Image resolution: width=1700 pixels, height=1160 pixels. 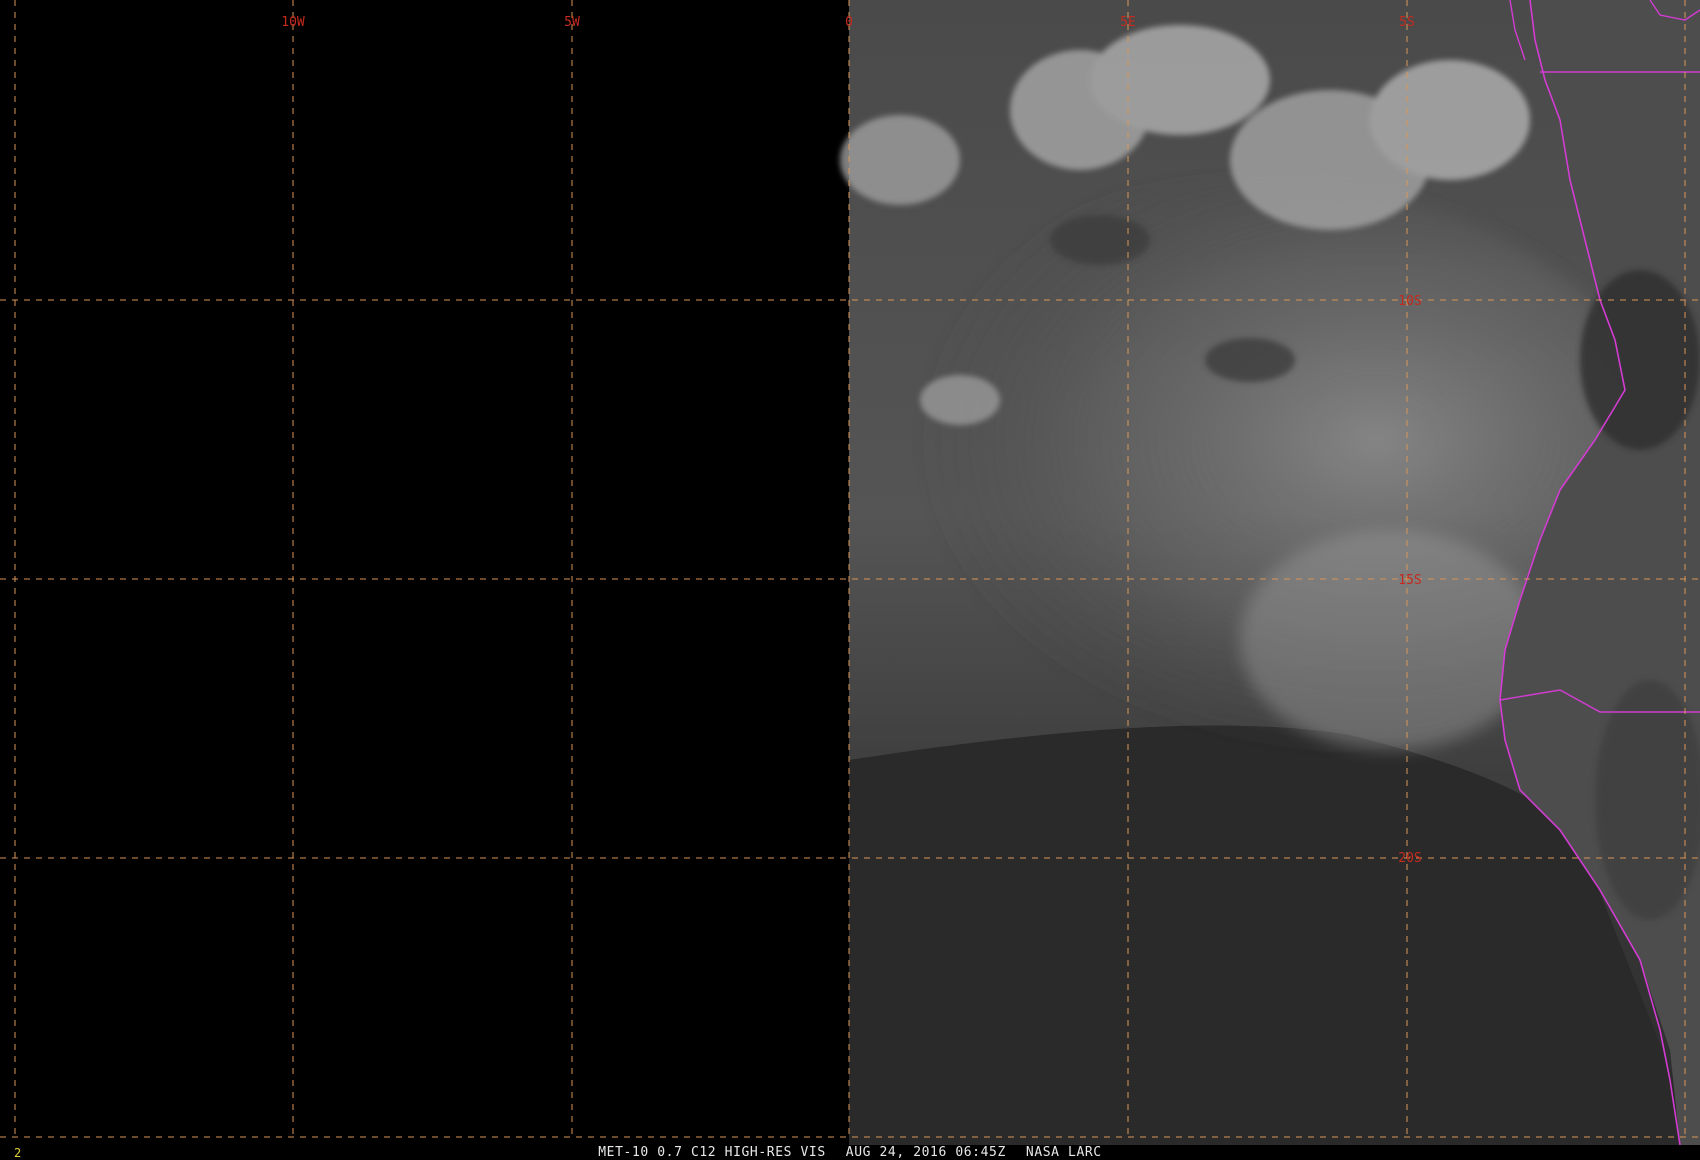 What do you see at coordinates (1063, 1152) in the screenshot?
I see `source-label: NASA LARC` at bounding box center [1063, 1152].